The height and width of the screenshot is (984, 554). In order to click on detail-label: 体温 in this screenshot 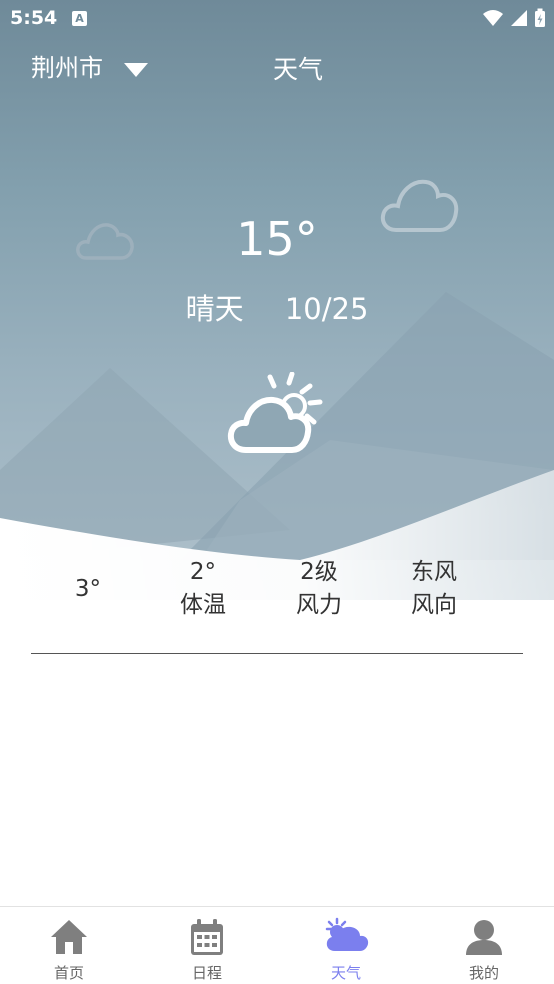, I will do `click(203, 605)`.